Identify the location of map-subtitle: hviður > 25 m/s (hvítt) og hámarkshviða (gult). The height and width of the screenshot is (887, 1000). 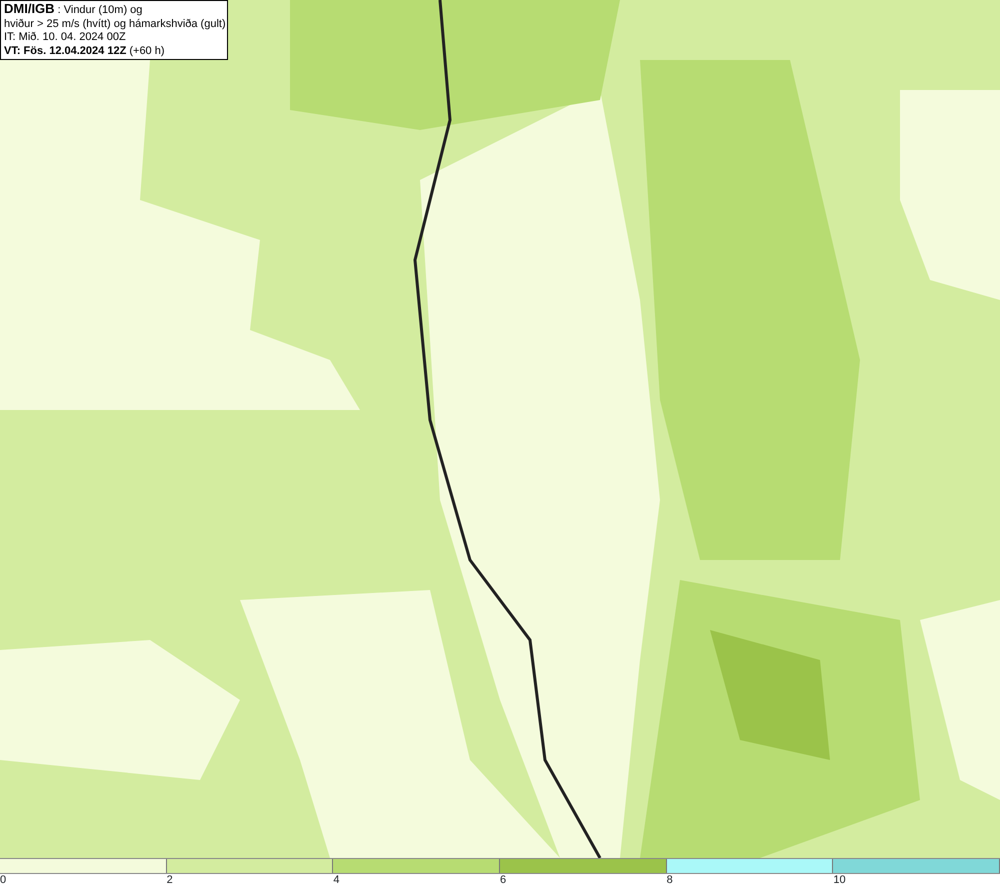
(114, 24).